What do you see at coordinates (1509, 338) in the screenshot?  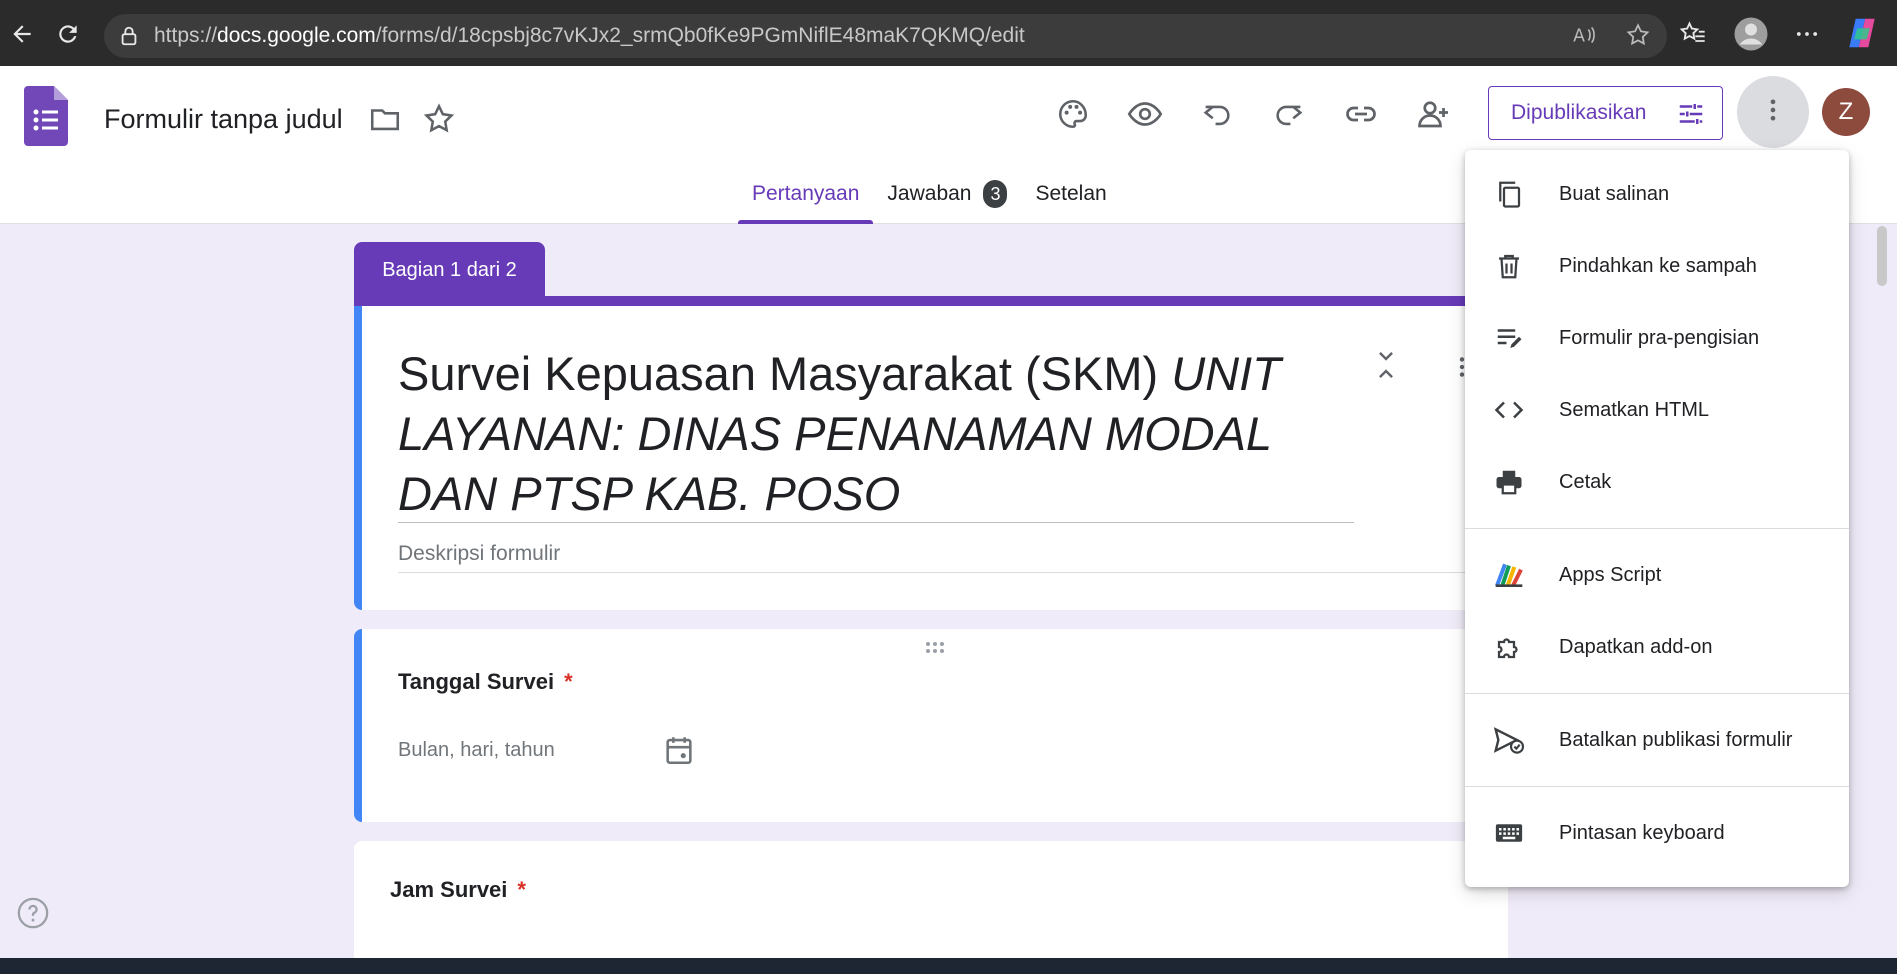 I see `prefill-icon` at bounding box center [1509, 338].